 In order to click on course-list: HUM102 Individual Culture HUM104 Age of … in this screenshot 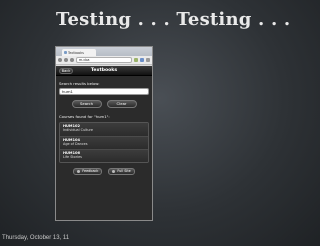, I will do `click(104, 142)`.